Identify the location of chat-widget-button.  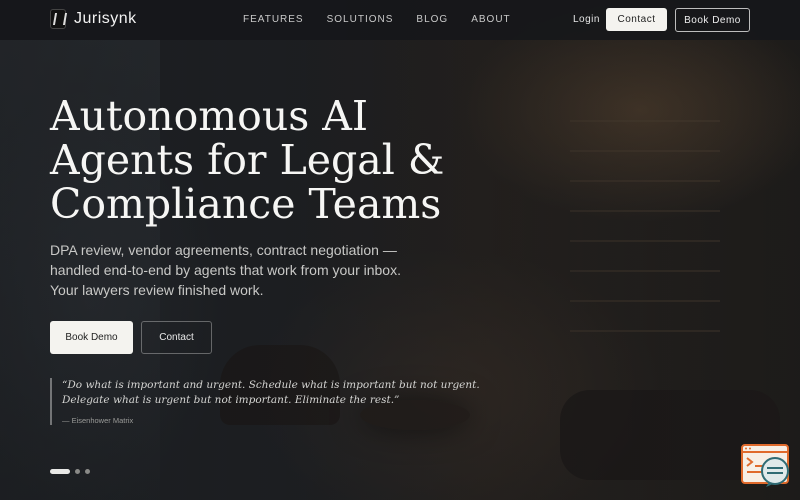
(766, 466).